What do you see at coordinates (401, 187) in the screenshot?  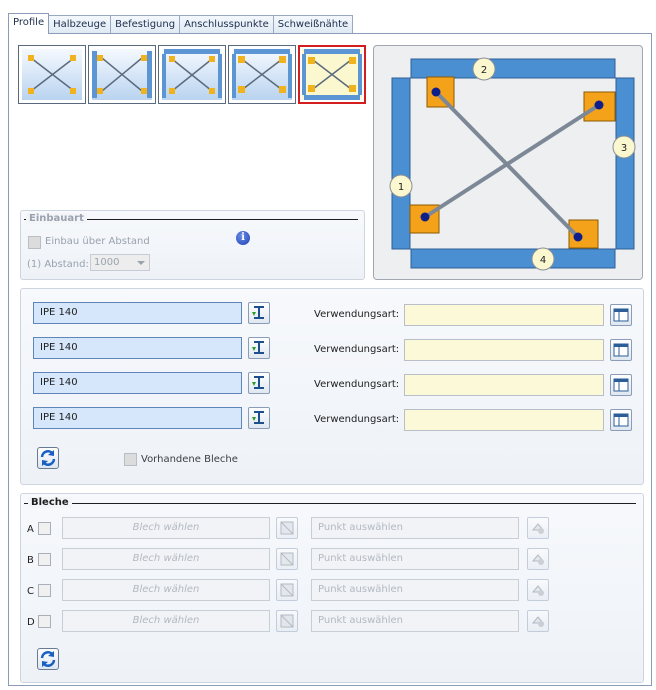 I see `diagram-label-1: 1` at bounding box center [401, 187].